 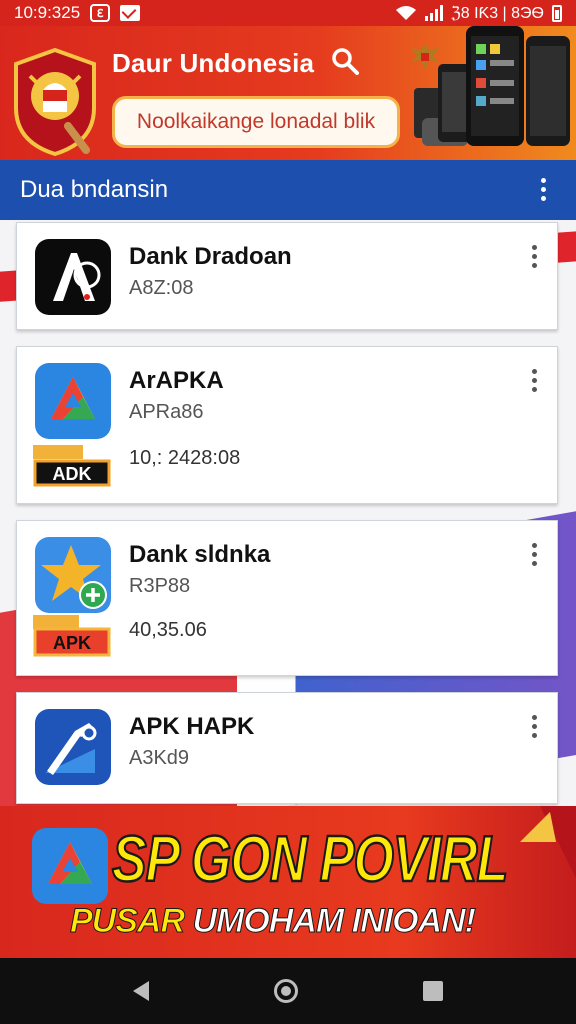 What do you see at coordinates (492, 86) in the screenshot?
I see `phones-devices-image` at bounding box center [492, 86].